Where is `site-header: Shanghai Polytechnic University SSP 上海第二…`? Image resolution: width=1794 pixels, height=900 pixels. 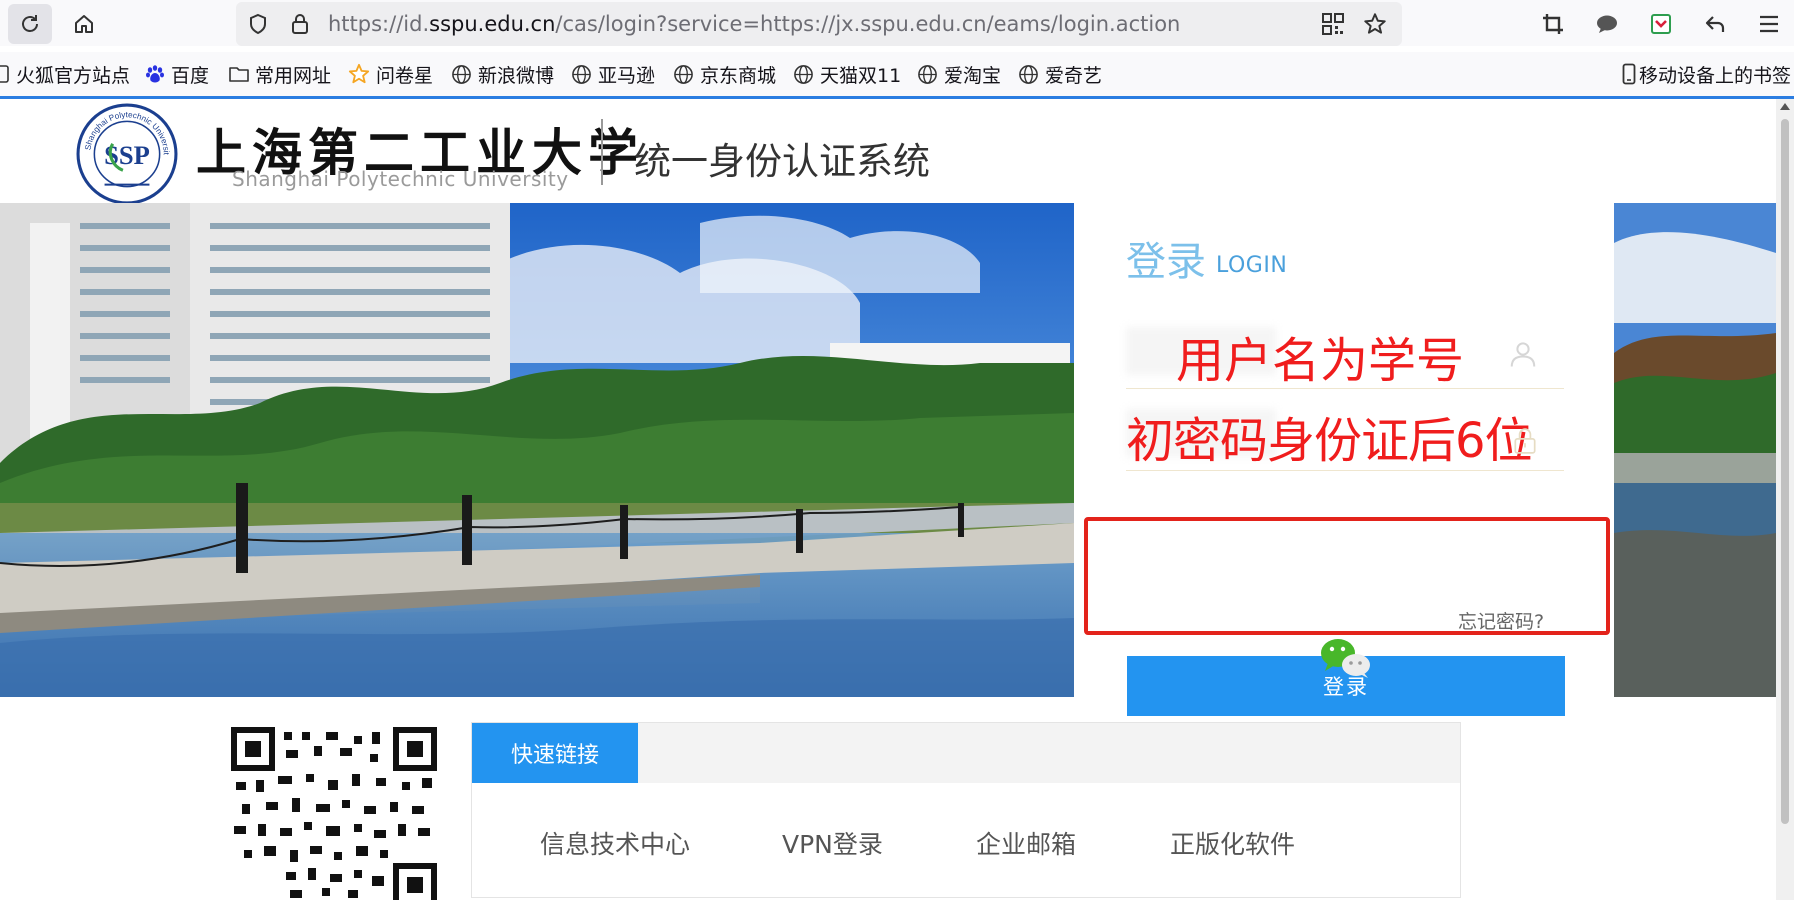 site-header: Shanghai Polytechnic University SSP 上海第二… is located at coordinates (888, 152).